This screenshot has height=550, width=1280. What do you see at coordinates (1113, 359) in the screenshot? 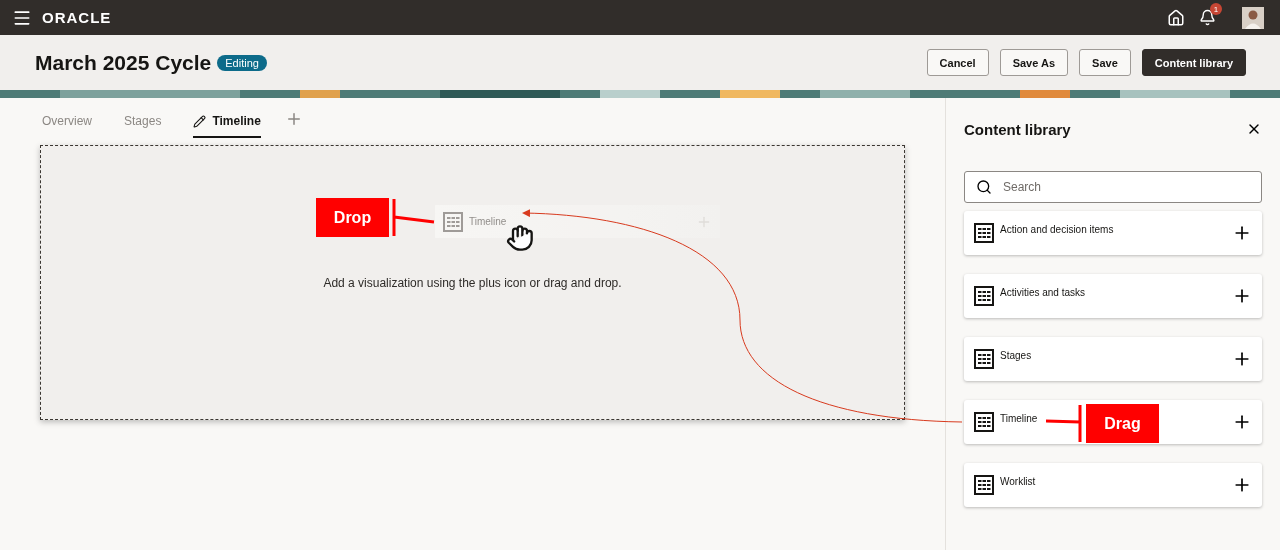
I see `library-item: Stages` at bounding box center [1113, 359].